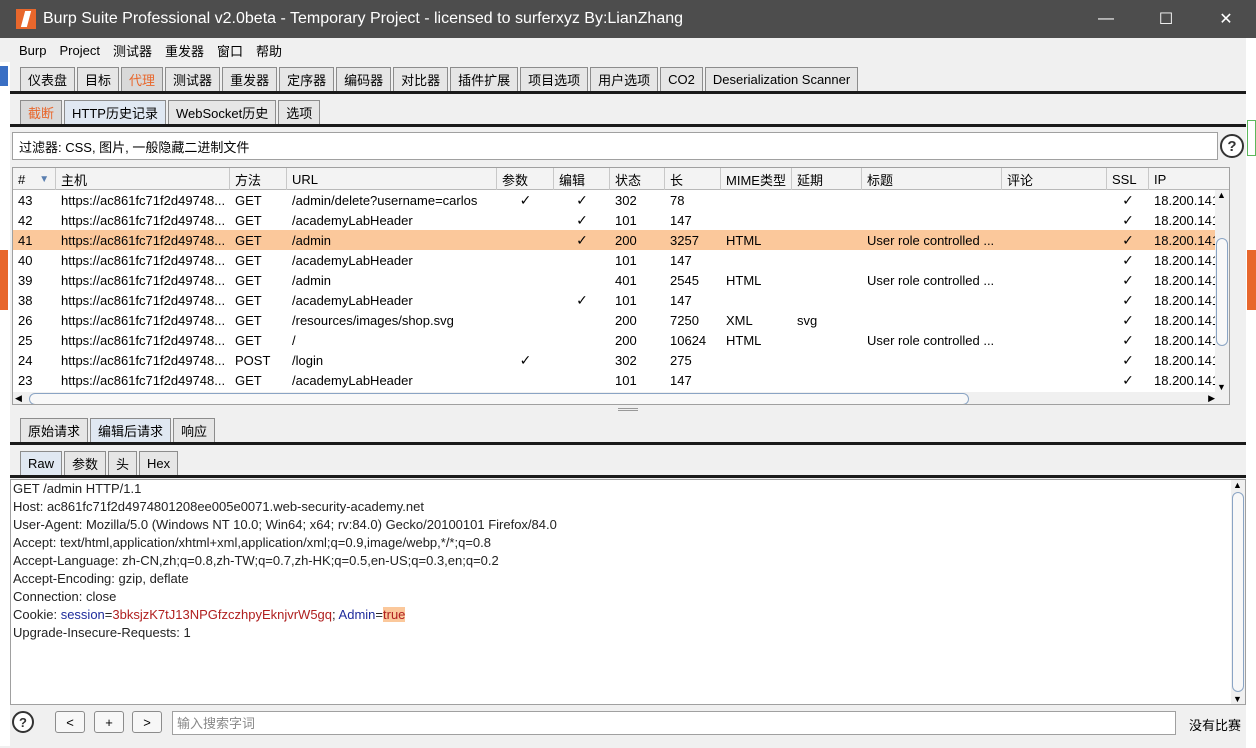 This screenshot has width=1256, height=748. Describe the element at coordinates (932, 220) in the screenshot. I see `cell-title` at that location.